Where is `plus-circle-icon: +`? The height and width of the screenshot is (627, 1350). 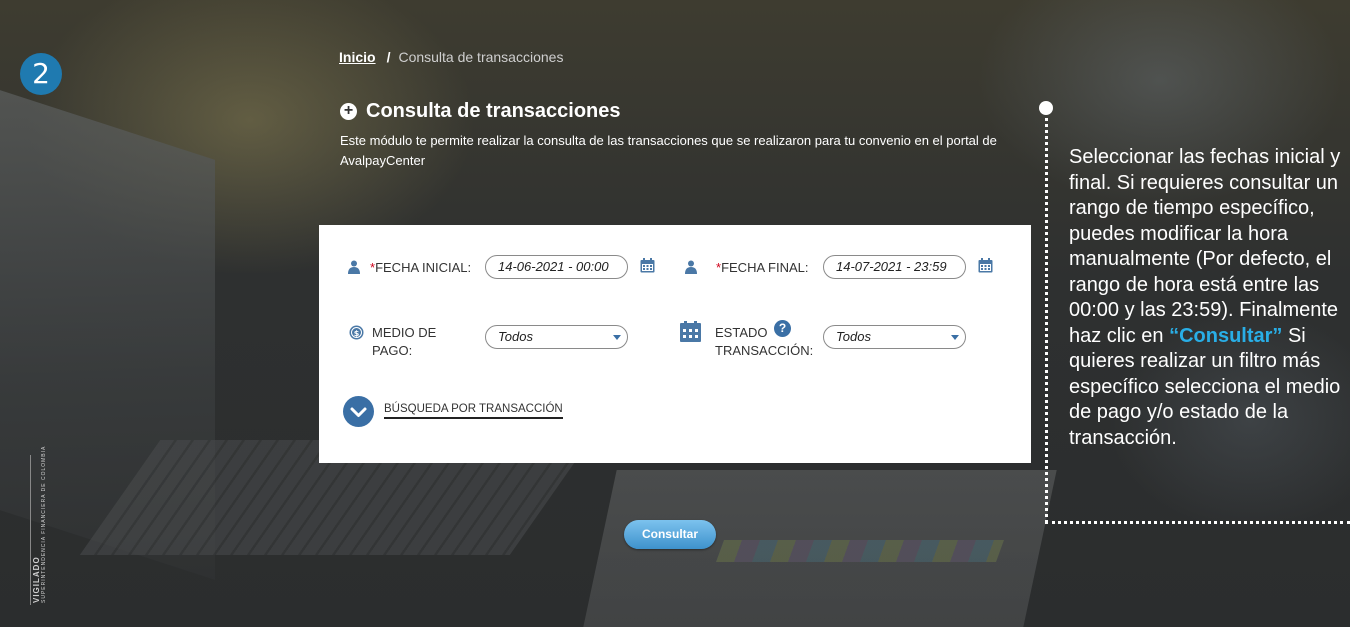 plus-circle-icon: + is located at coordinates (348, 111).